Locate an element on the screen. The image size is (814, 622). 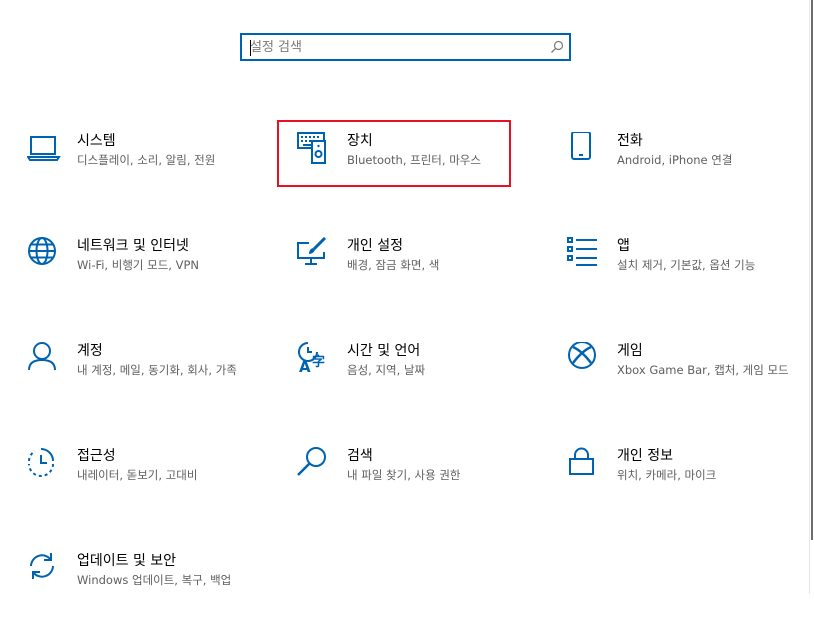
tile-gaming: 게임 Xbox Game Bar, 캡처, 게임 모드 is located at coordinates (690, 377).